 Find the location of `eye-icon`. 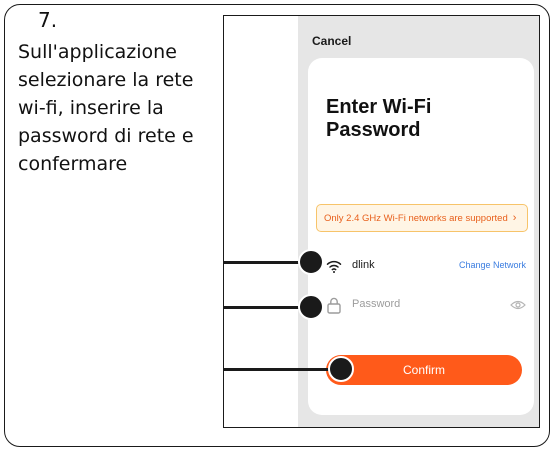

eye-icon is located at coordinates (518, 305).